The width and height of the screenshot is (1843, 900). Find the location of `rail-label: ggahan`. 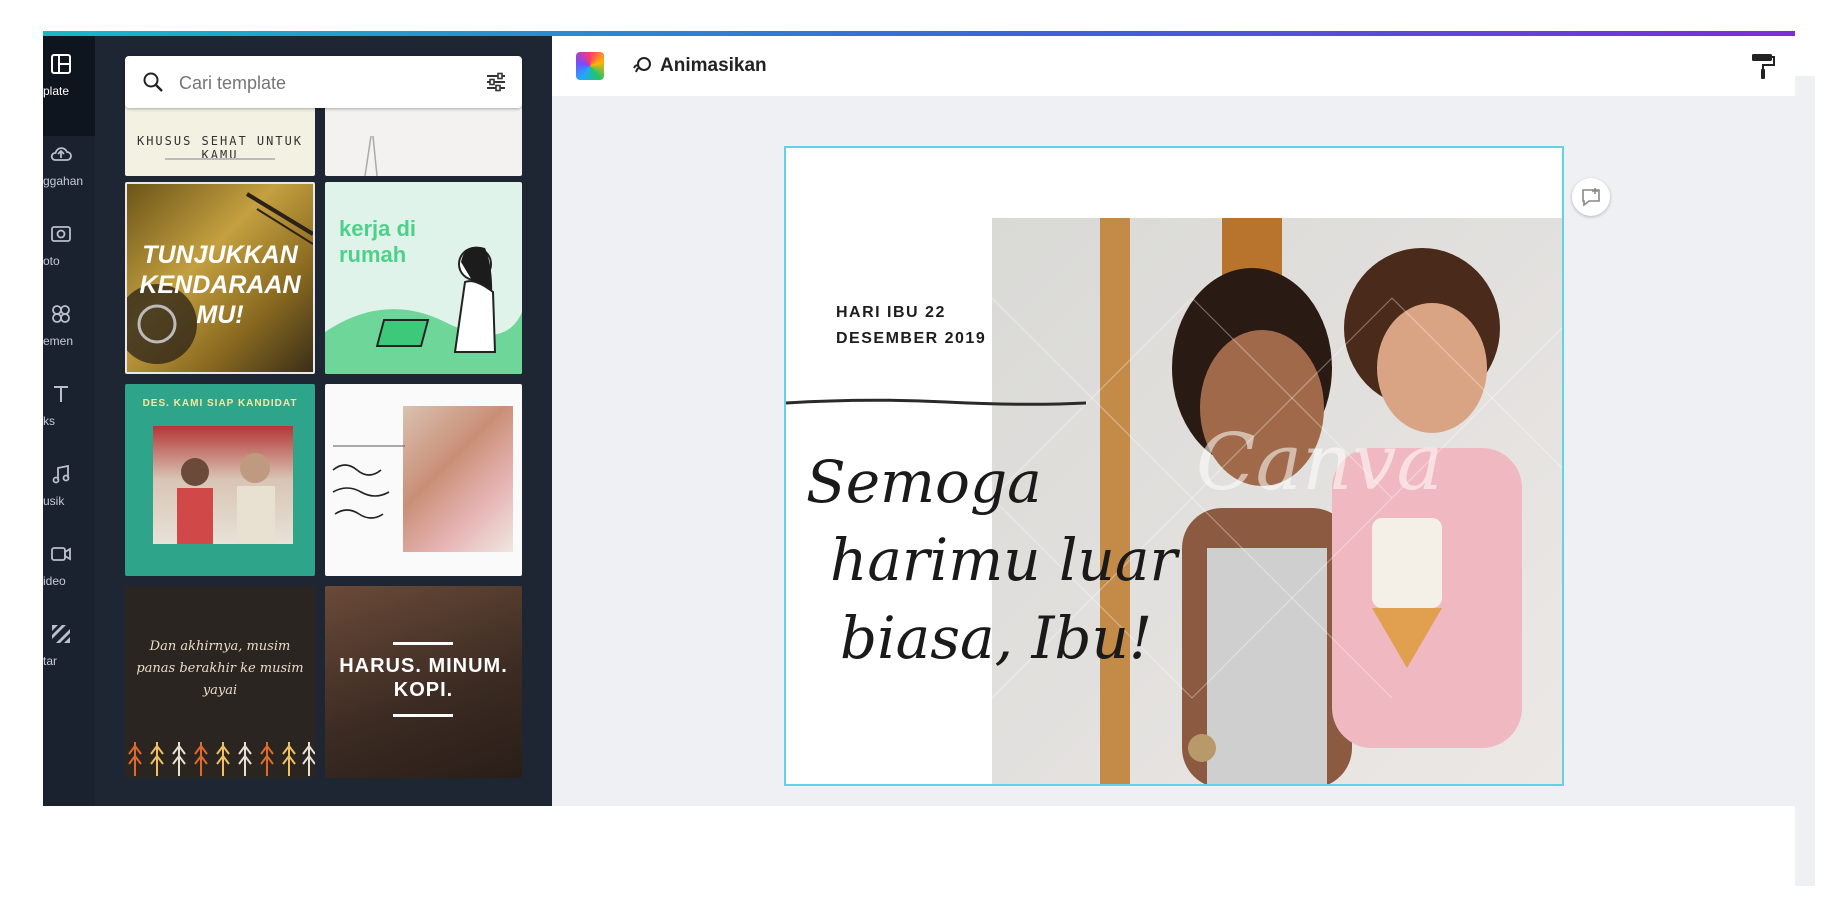

rail-label: ggahan is located at coordinates (63, 181).